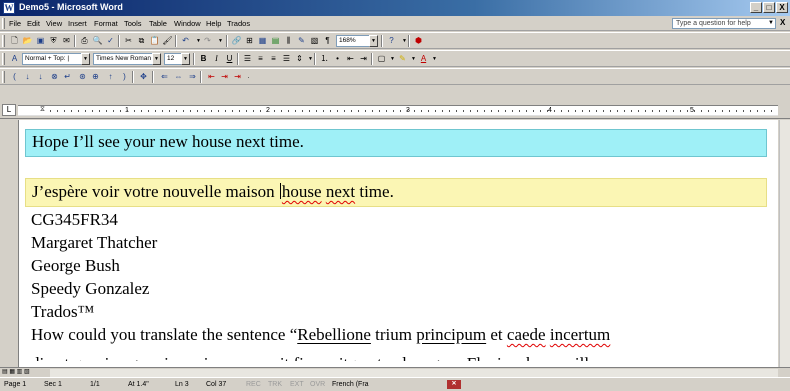 The image size is (790, 391). Describe the element at coordinates (15, 23) in the screenshot. I see `menu-file: File` at that location.